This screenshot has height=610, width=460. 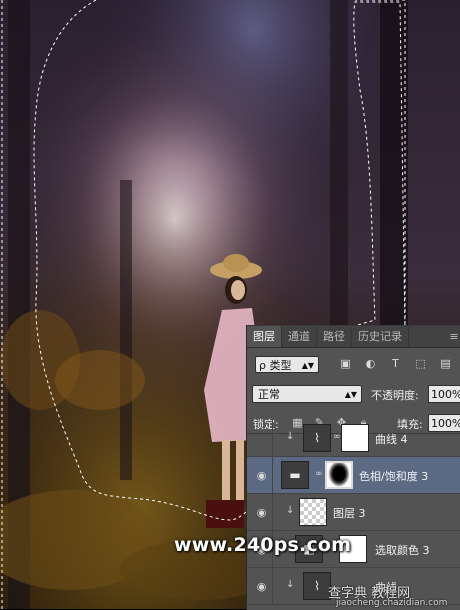 I want to click on panel-menu-icon: ≡, so click(x=453, y=336).